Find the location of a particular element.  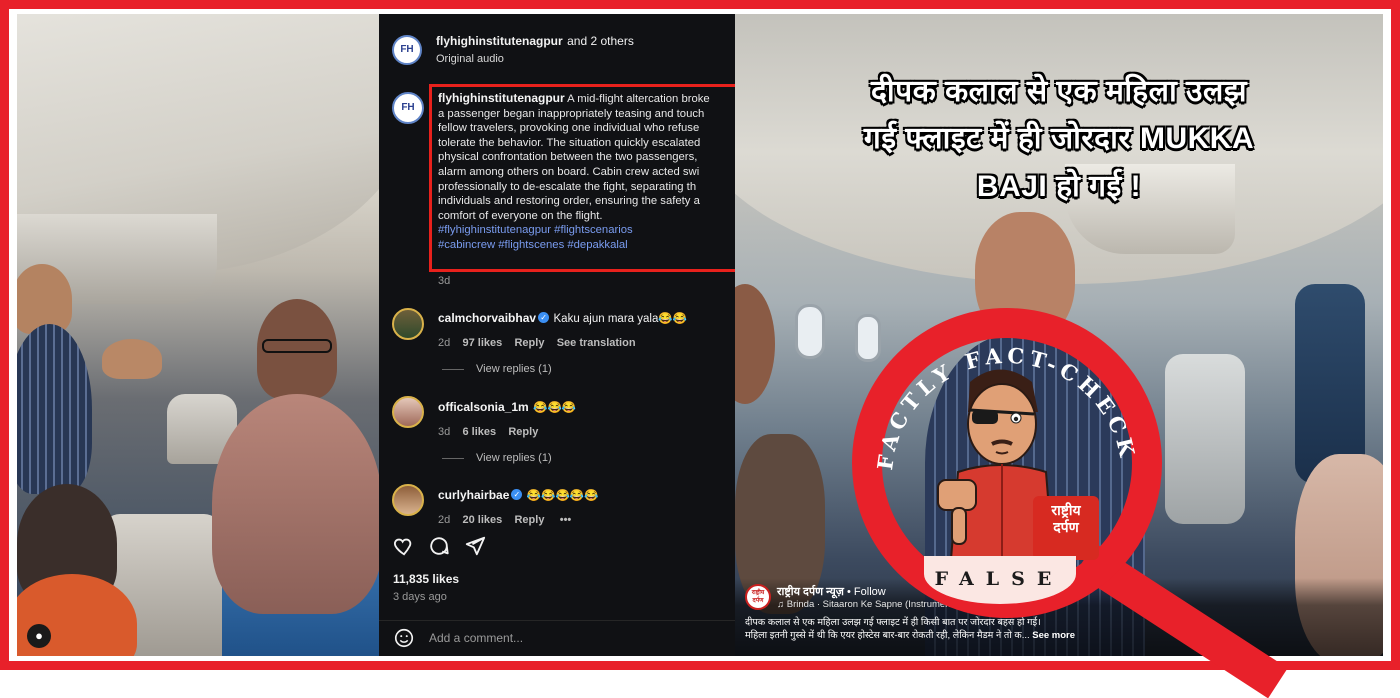

see-translation-button: See translation is located at coordinates (596, 343).